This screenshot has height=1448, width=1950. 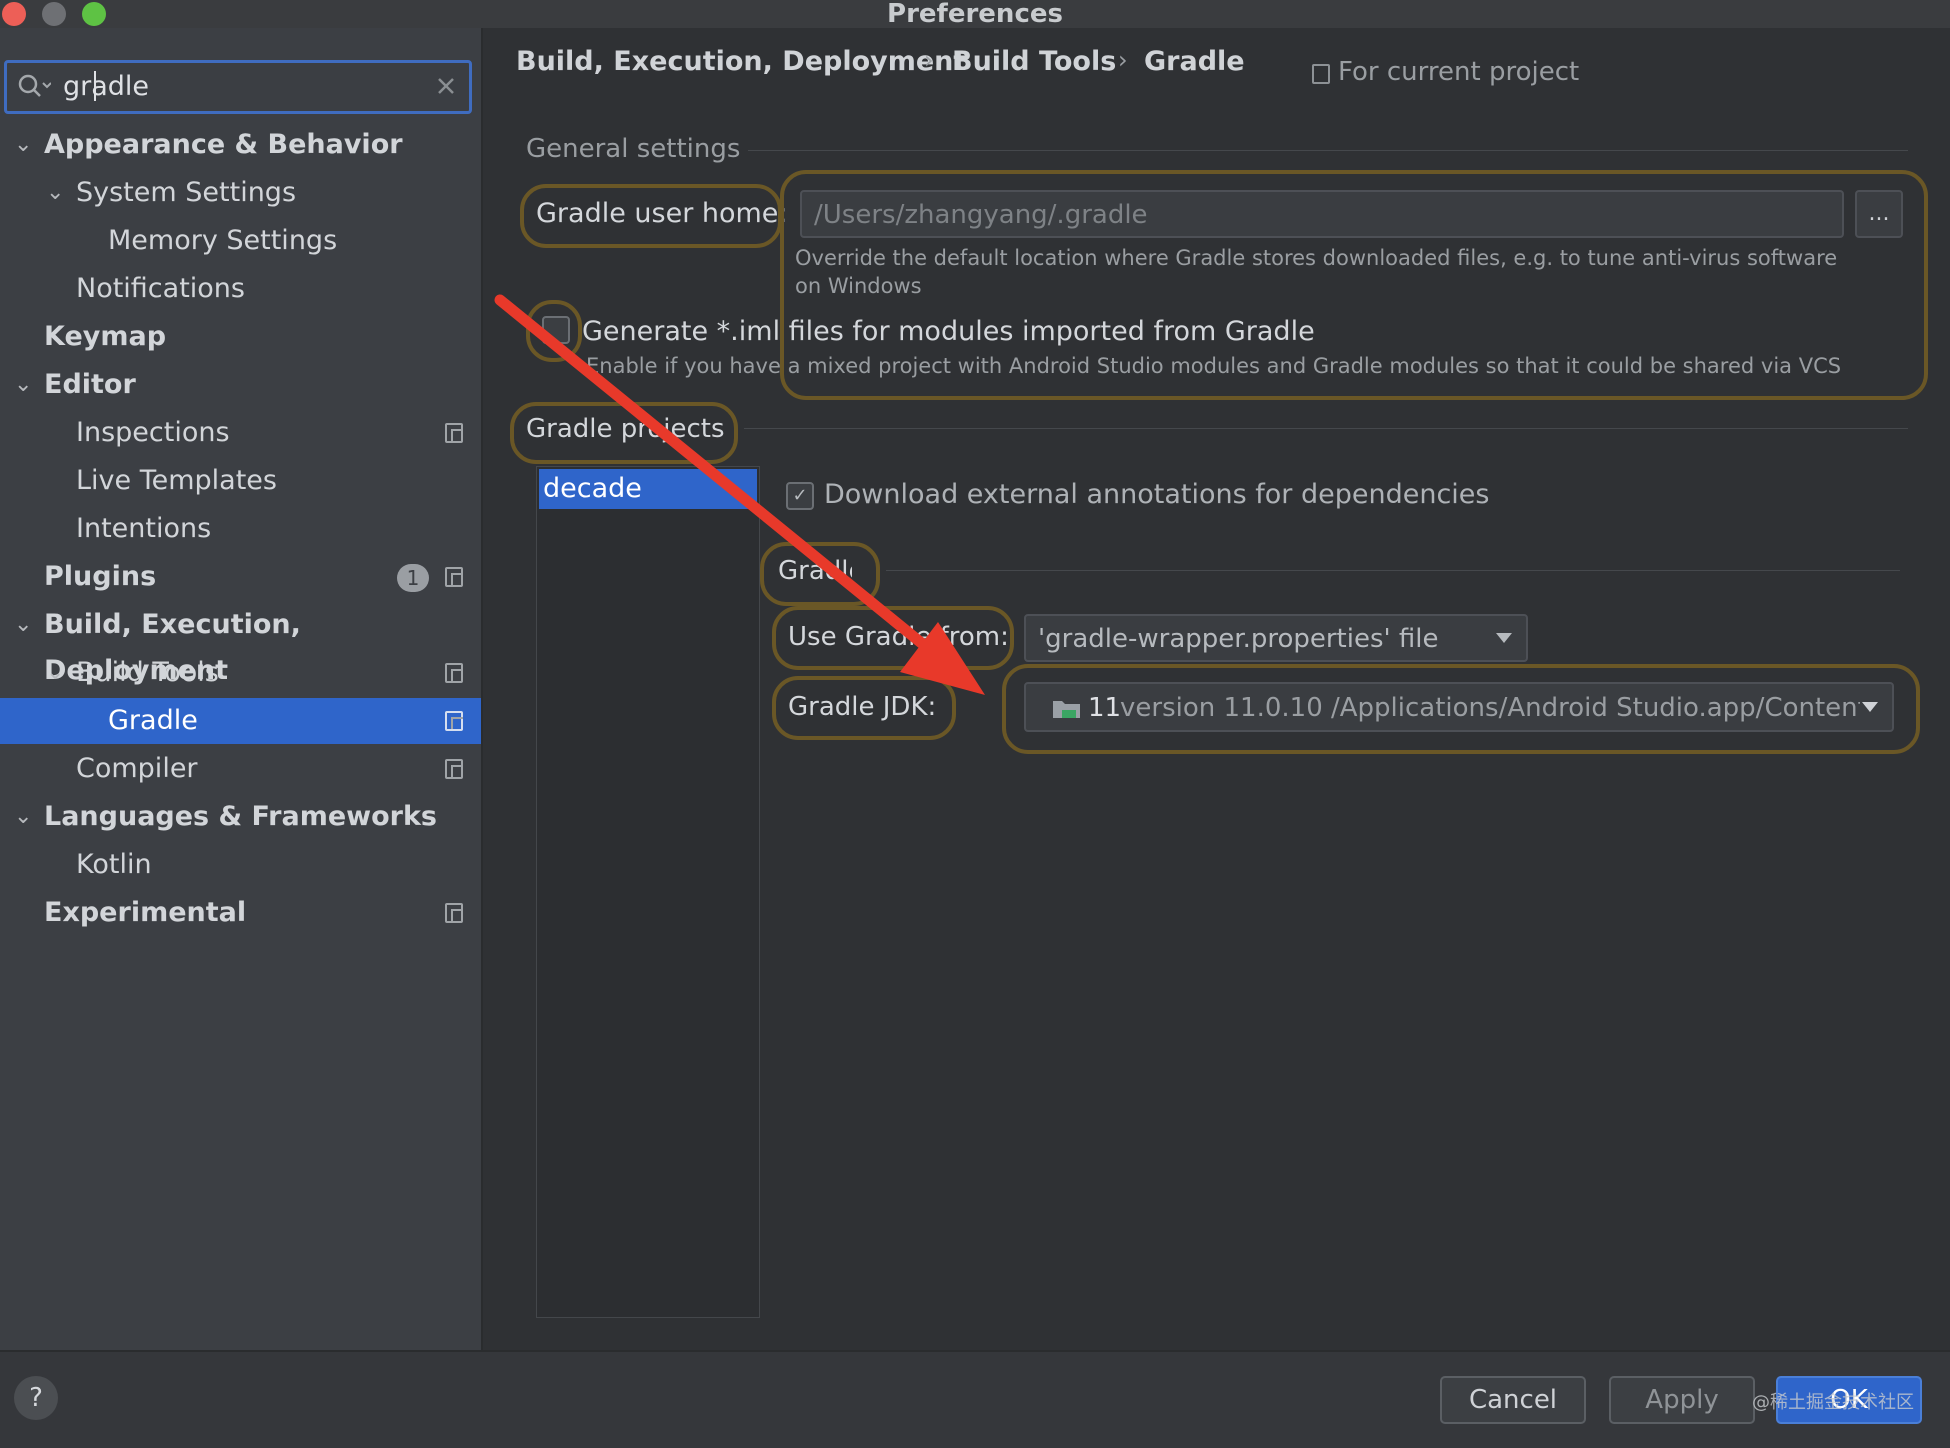 What do you see at coordinates (240, 385) in the screenshot?
I see `sidebar-item-editor: ⌄ Editor` at bounding box center [240, 385].